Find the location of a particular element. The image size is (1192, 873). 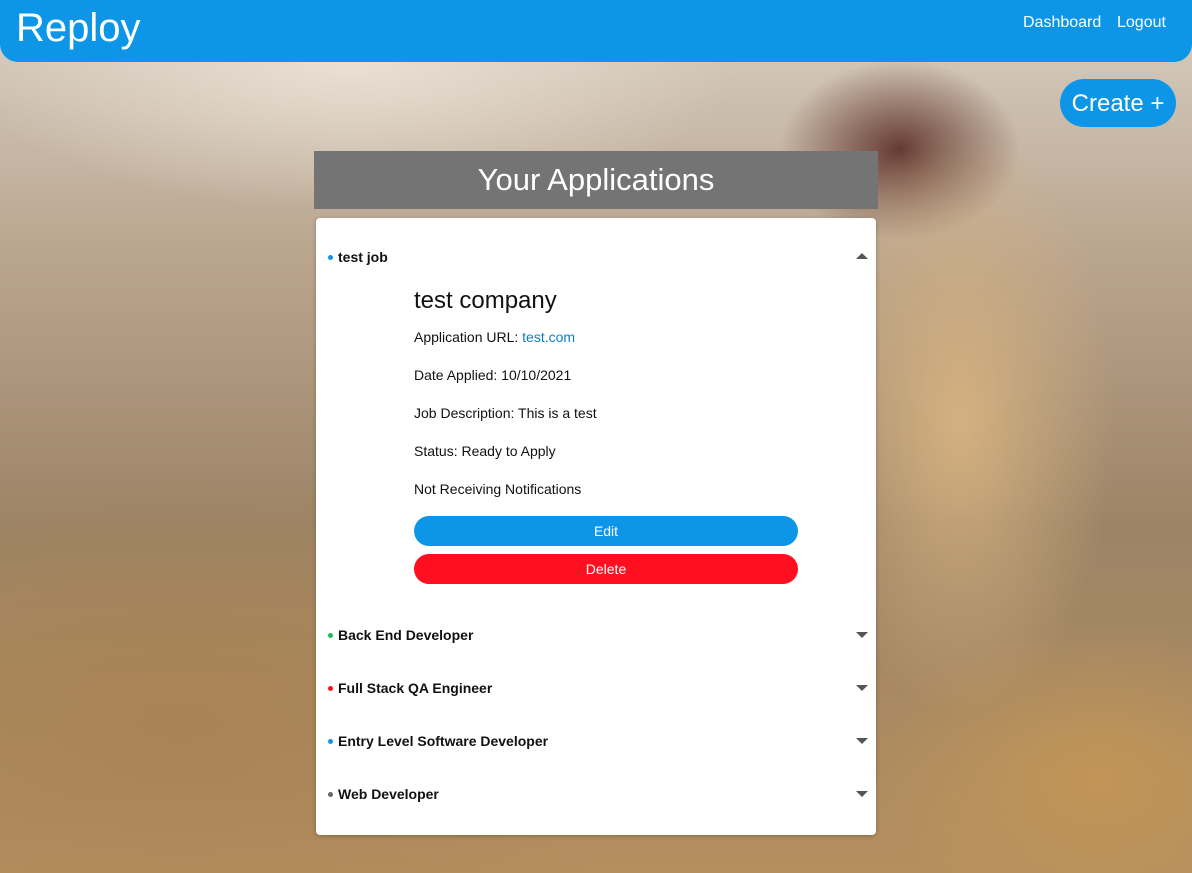

application-url-row: Application URL: test.com is located at coordinates (494, 337).